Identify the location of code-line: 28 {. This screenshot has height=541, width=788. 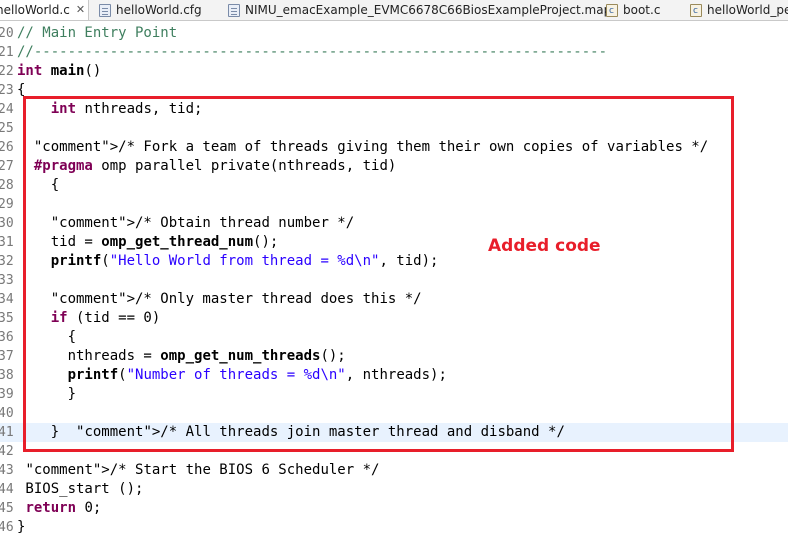
(394, 185).